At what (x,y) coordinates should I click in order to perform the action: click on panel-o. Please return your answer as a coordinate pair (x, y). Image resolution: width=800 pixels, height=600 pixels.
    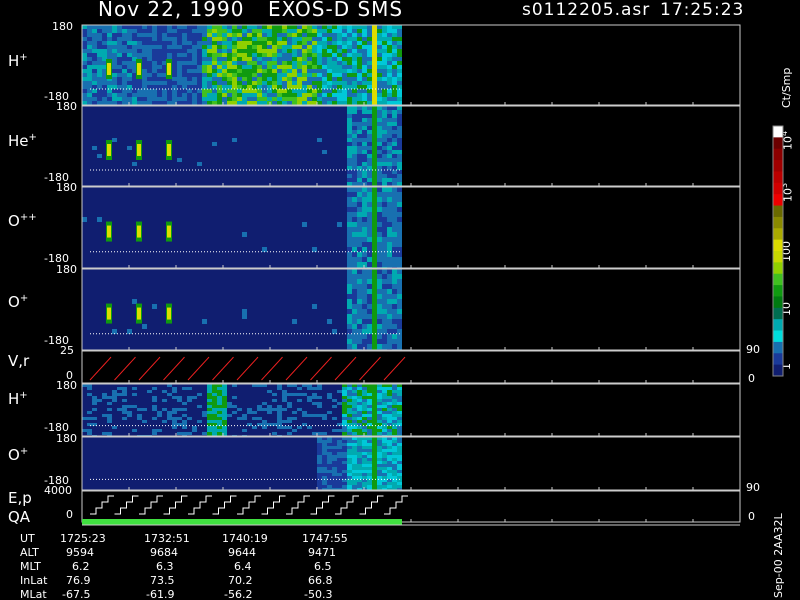
    Looking at the image, I should click on (411, 311).